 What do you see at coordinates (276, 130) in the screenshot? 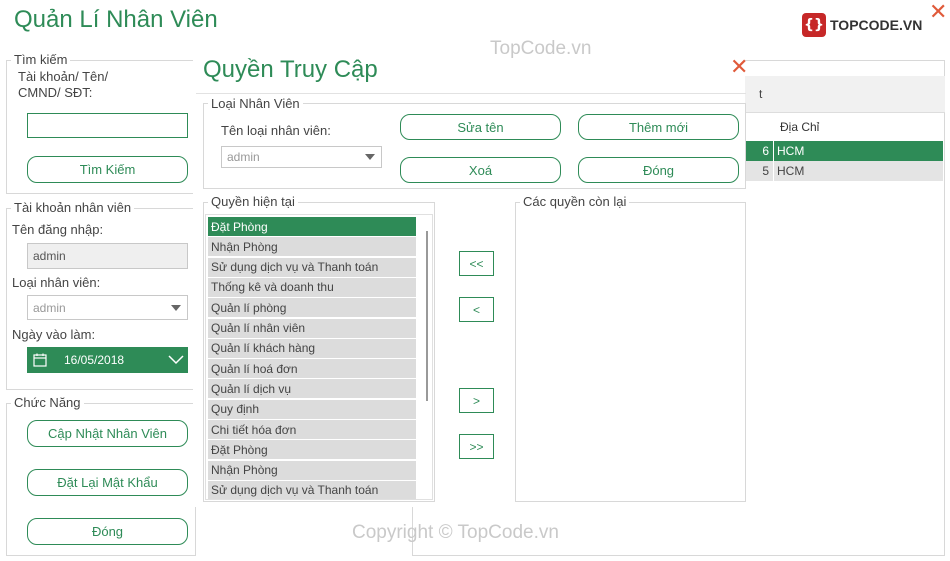
I see `employee-type-name-label: Tên loại nhân viên:` at bounding box center [276, 130].